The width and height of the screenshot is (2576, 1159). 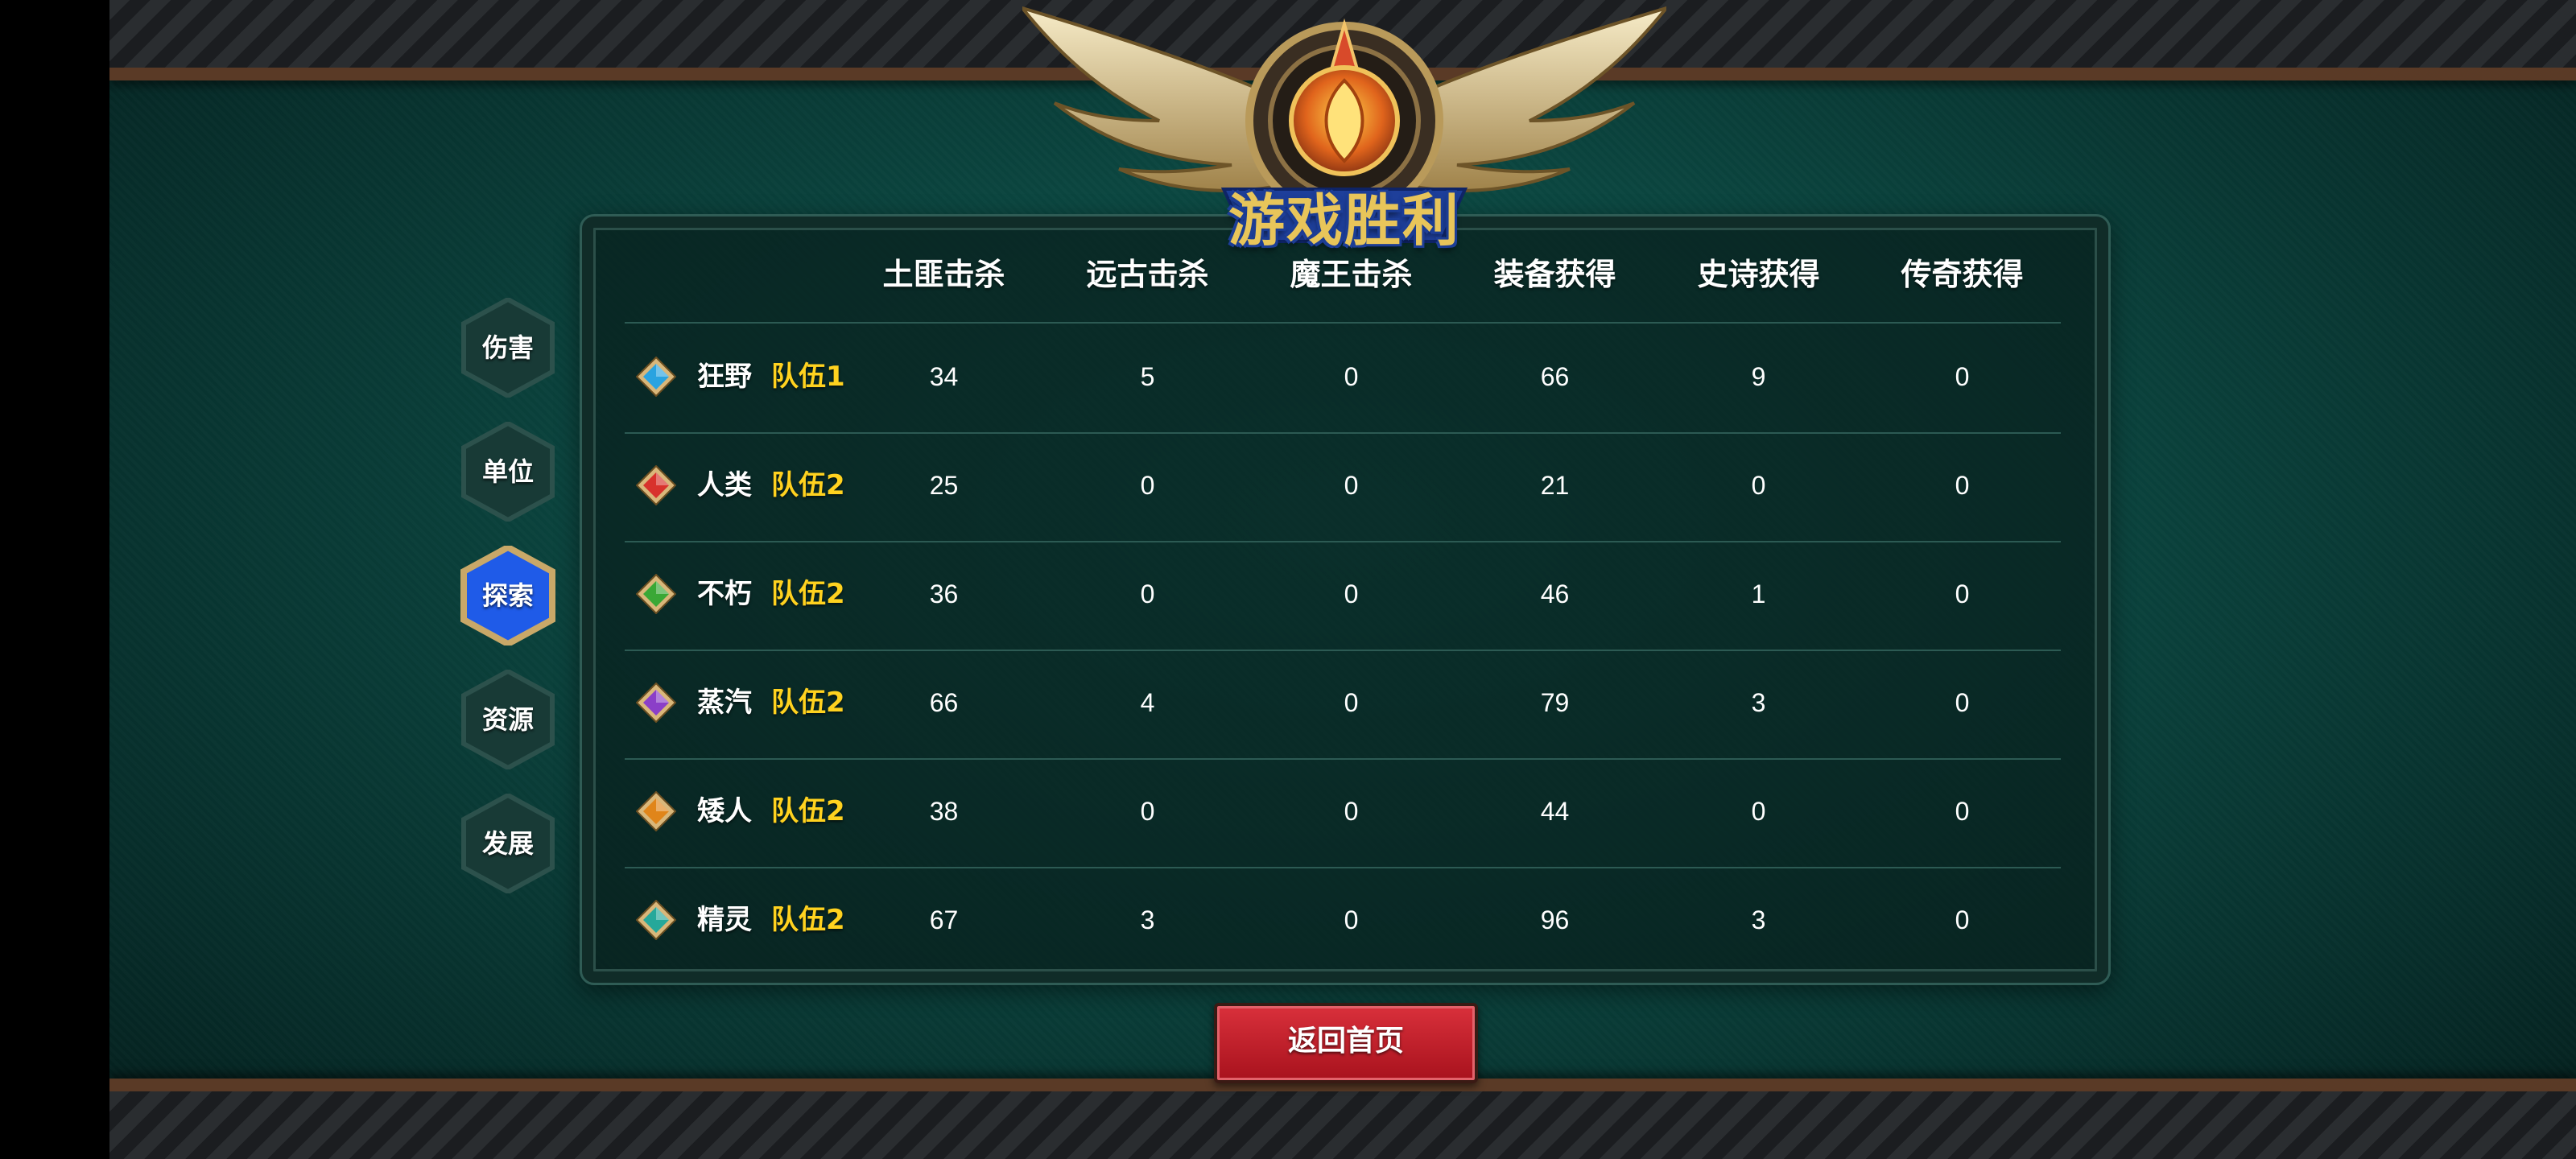 I want to click on column-header: 土匪击杀, so click(x=943, y=274).